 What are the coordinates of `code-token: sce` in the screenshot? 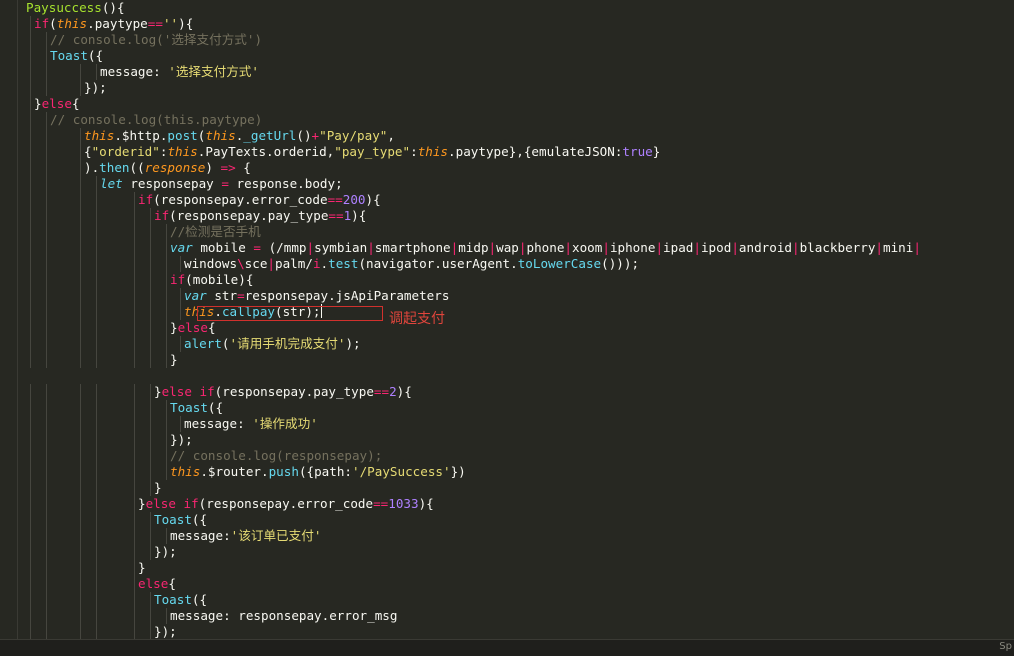 It's located at (256, 263).